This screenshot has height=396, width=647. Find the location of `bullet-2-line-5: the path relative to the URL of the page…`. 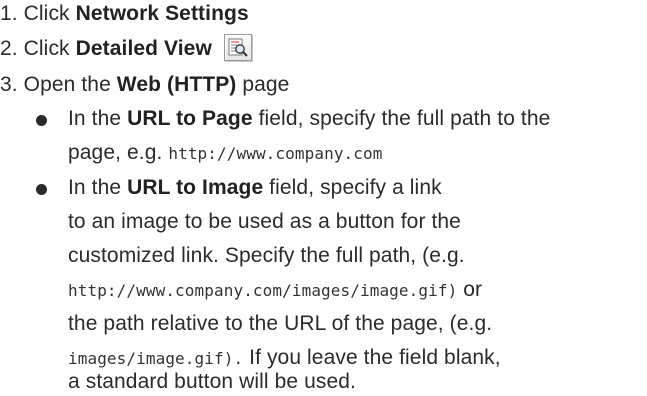

bullet-2-line-5: the path relative to the URL of the page… is located at coordinates (280, 324).